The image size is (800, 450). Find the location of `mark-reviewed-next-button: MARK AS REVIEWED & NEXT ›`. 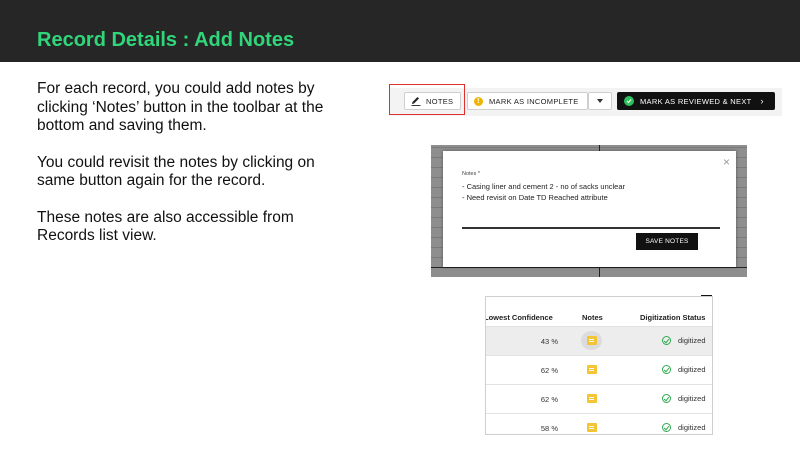

mark-reviewed-next-button: MARK AS REVIEWED & NEXT › is located at coordinates (696, 101).